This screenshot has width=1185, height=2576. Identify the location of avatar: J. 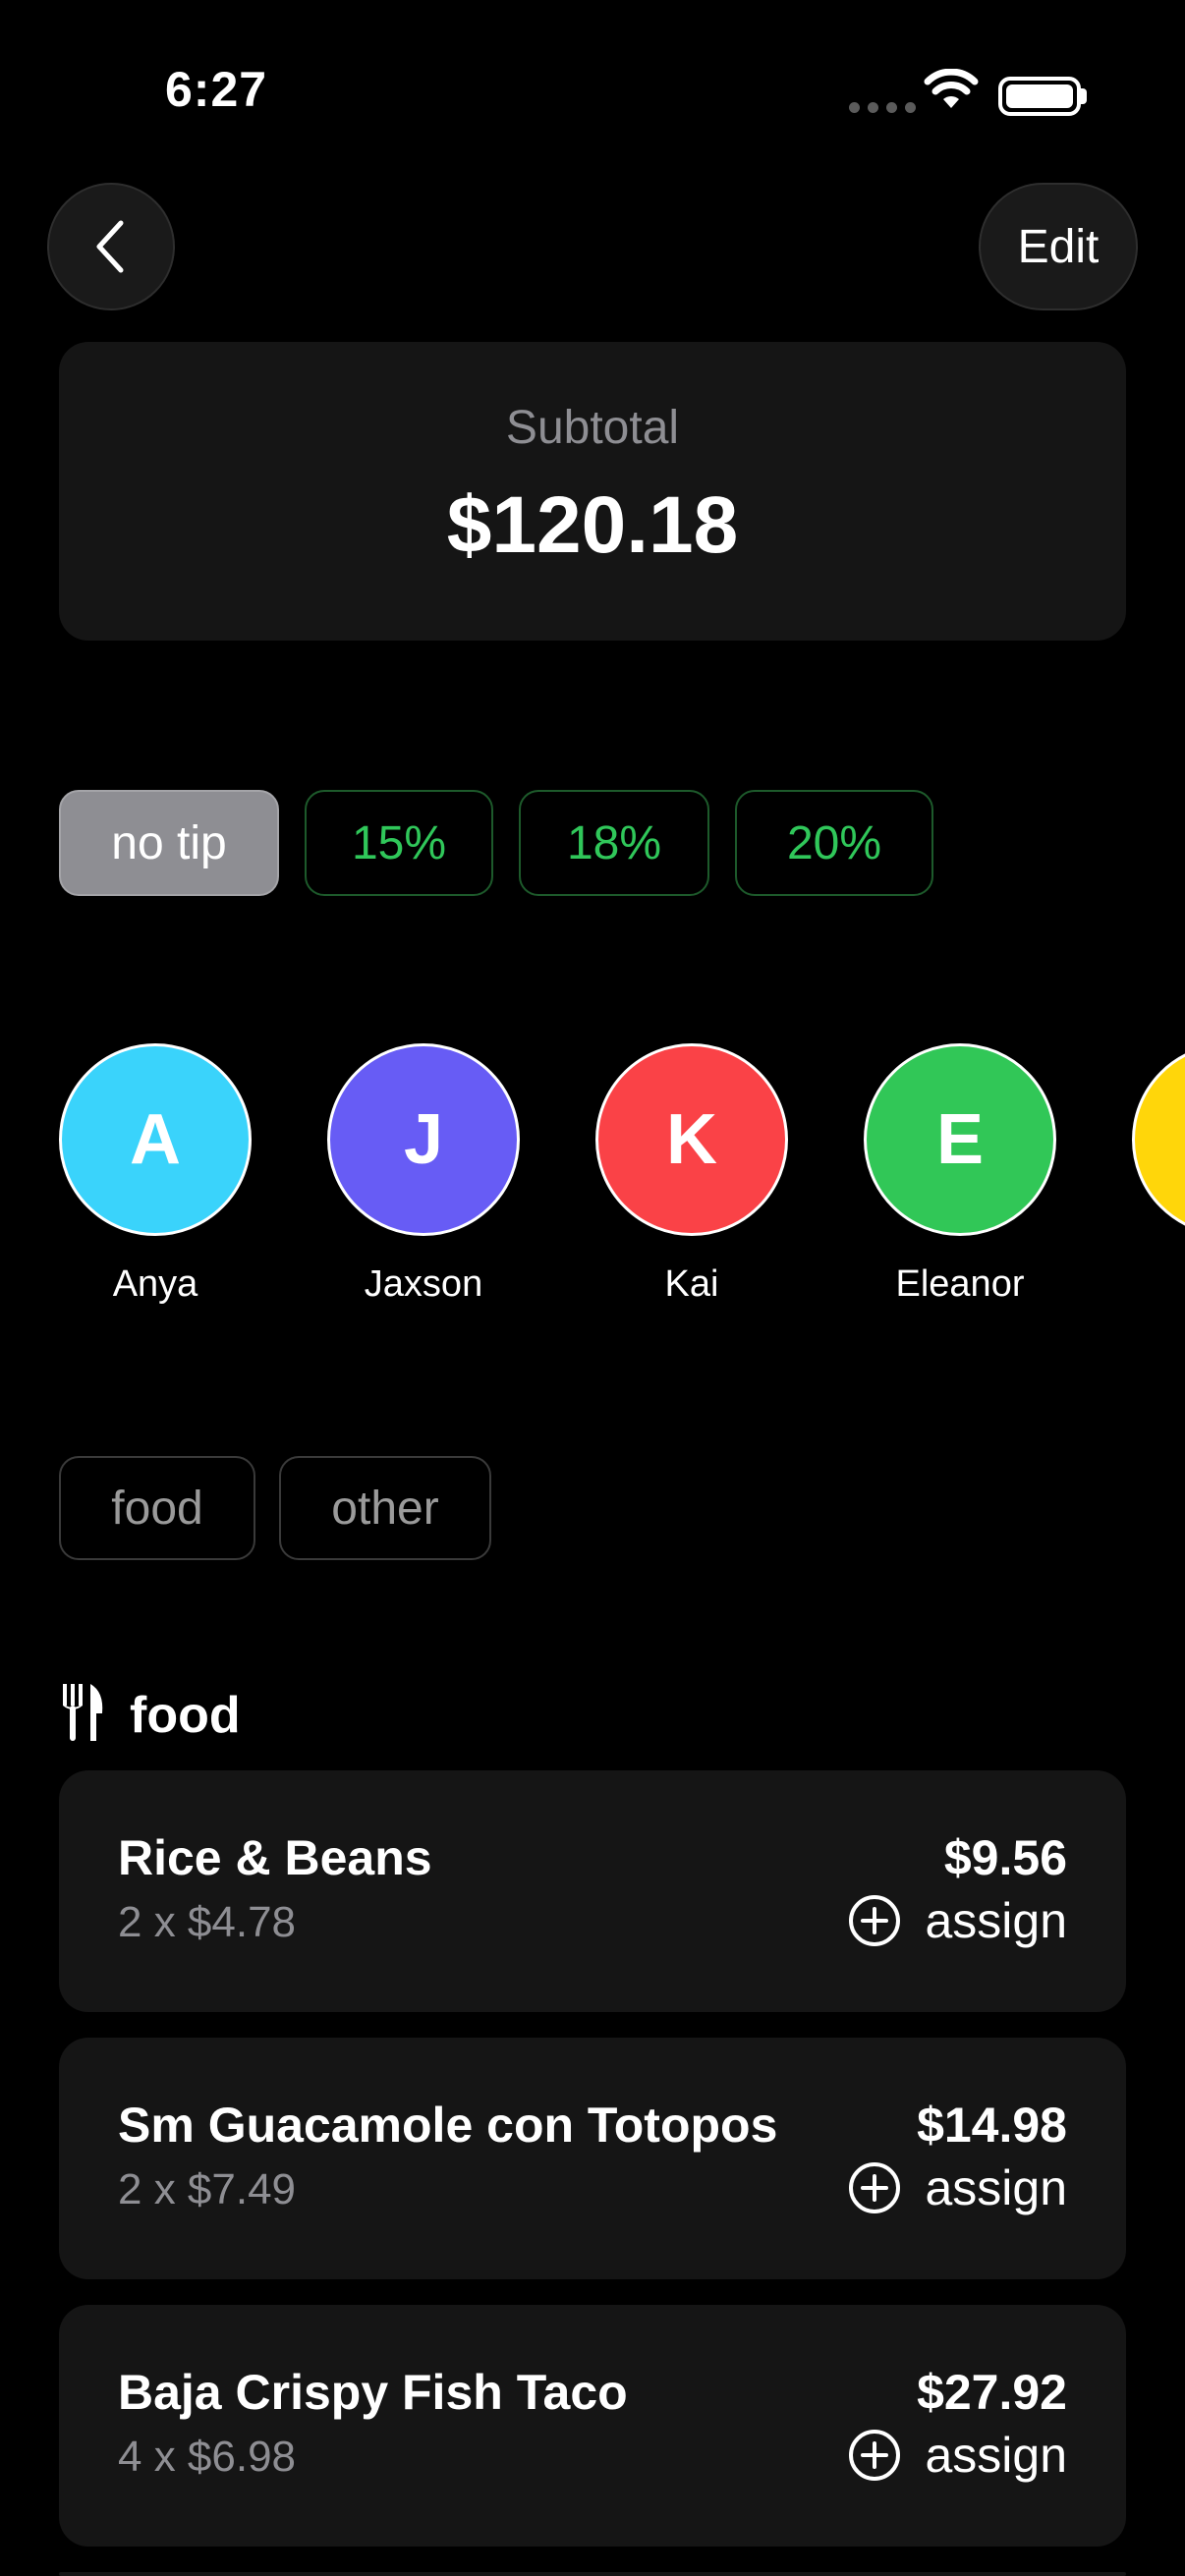
(424, 1139).